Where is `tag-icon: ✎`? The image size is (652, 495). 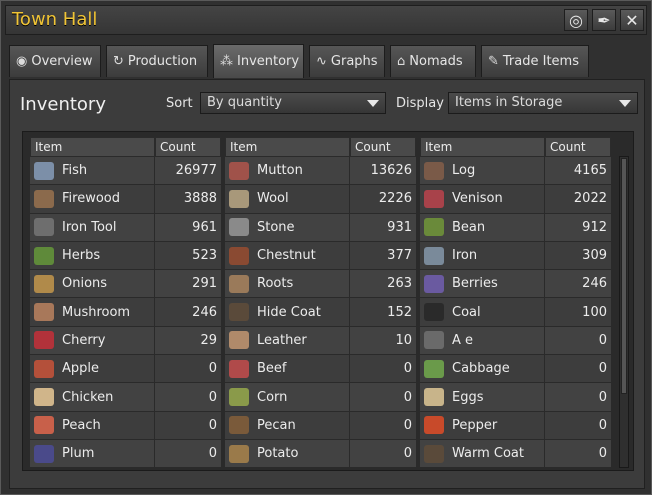 tag-icon: ✎ is located at coordinates (493, 61).